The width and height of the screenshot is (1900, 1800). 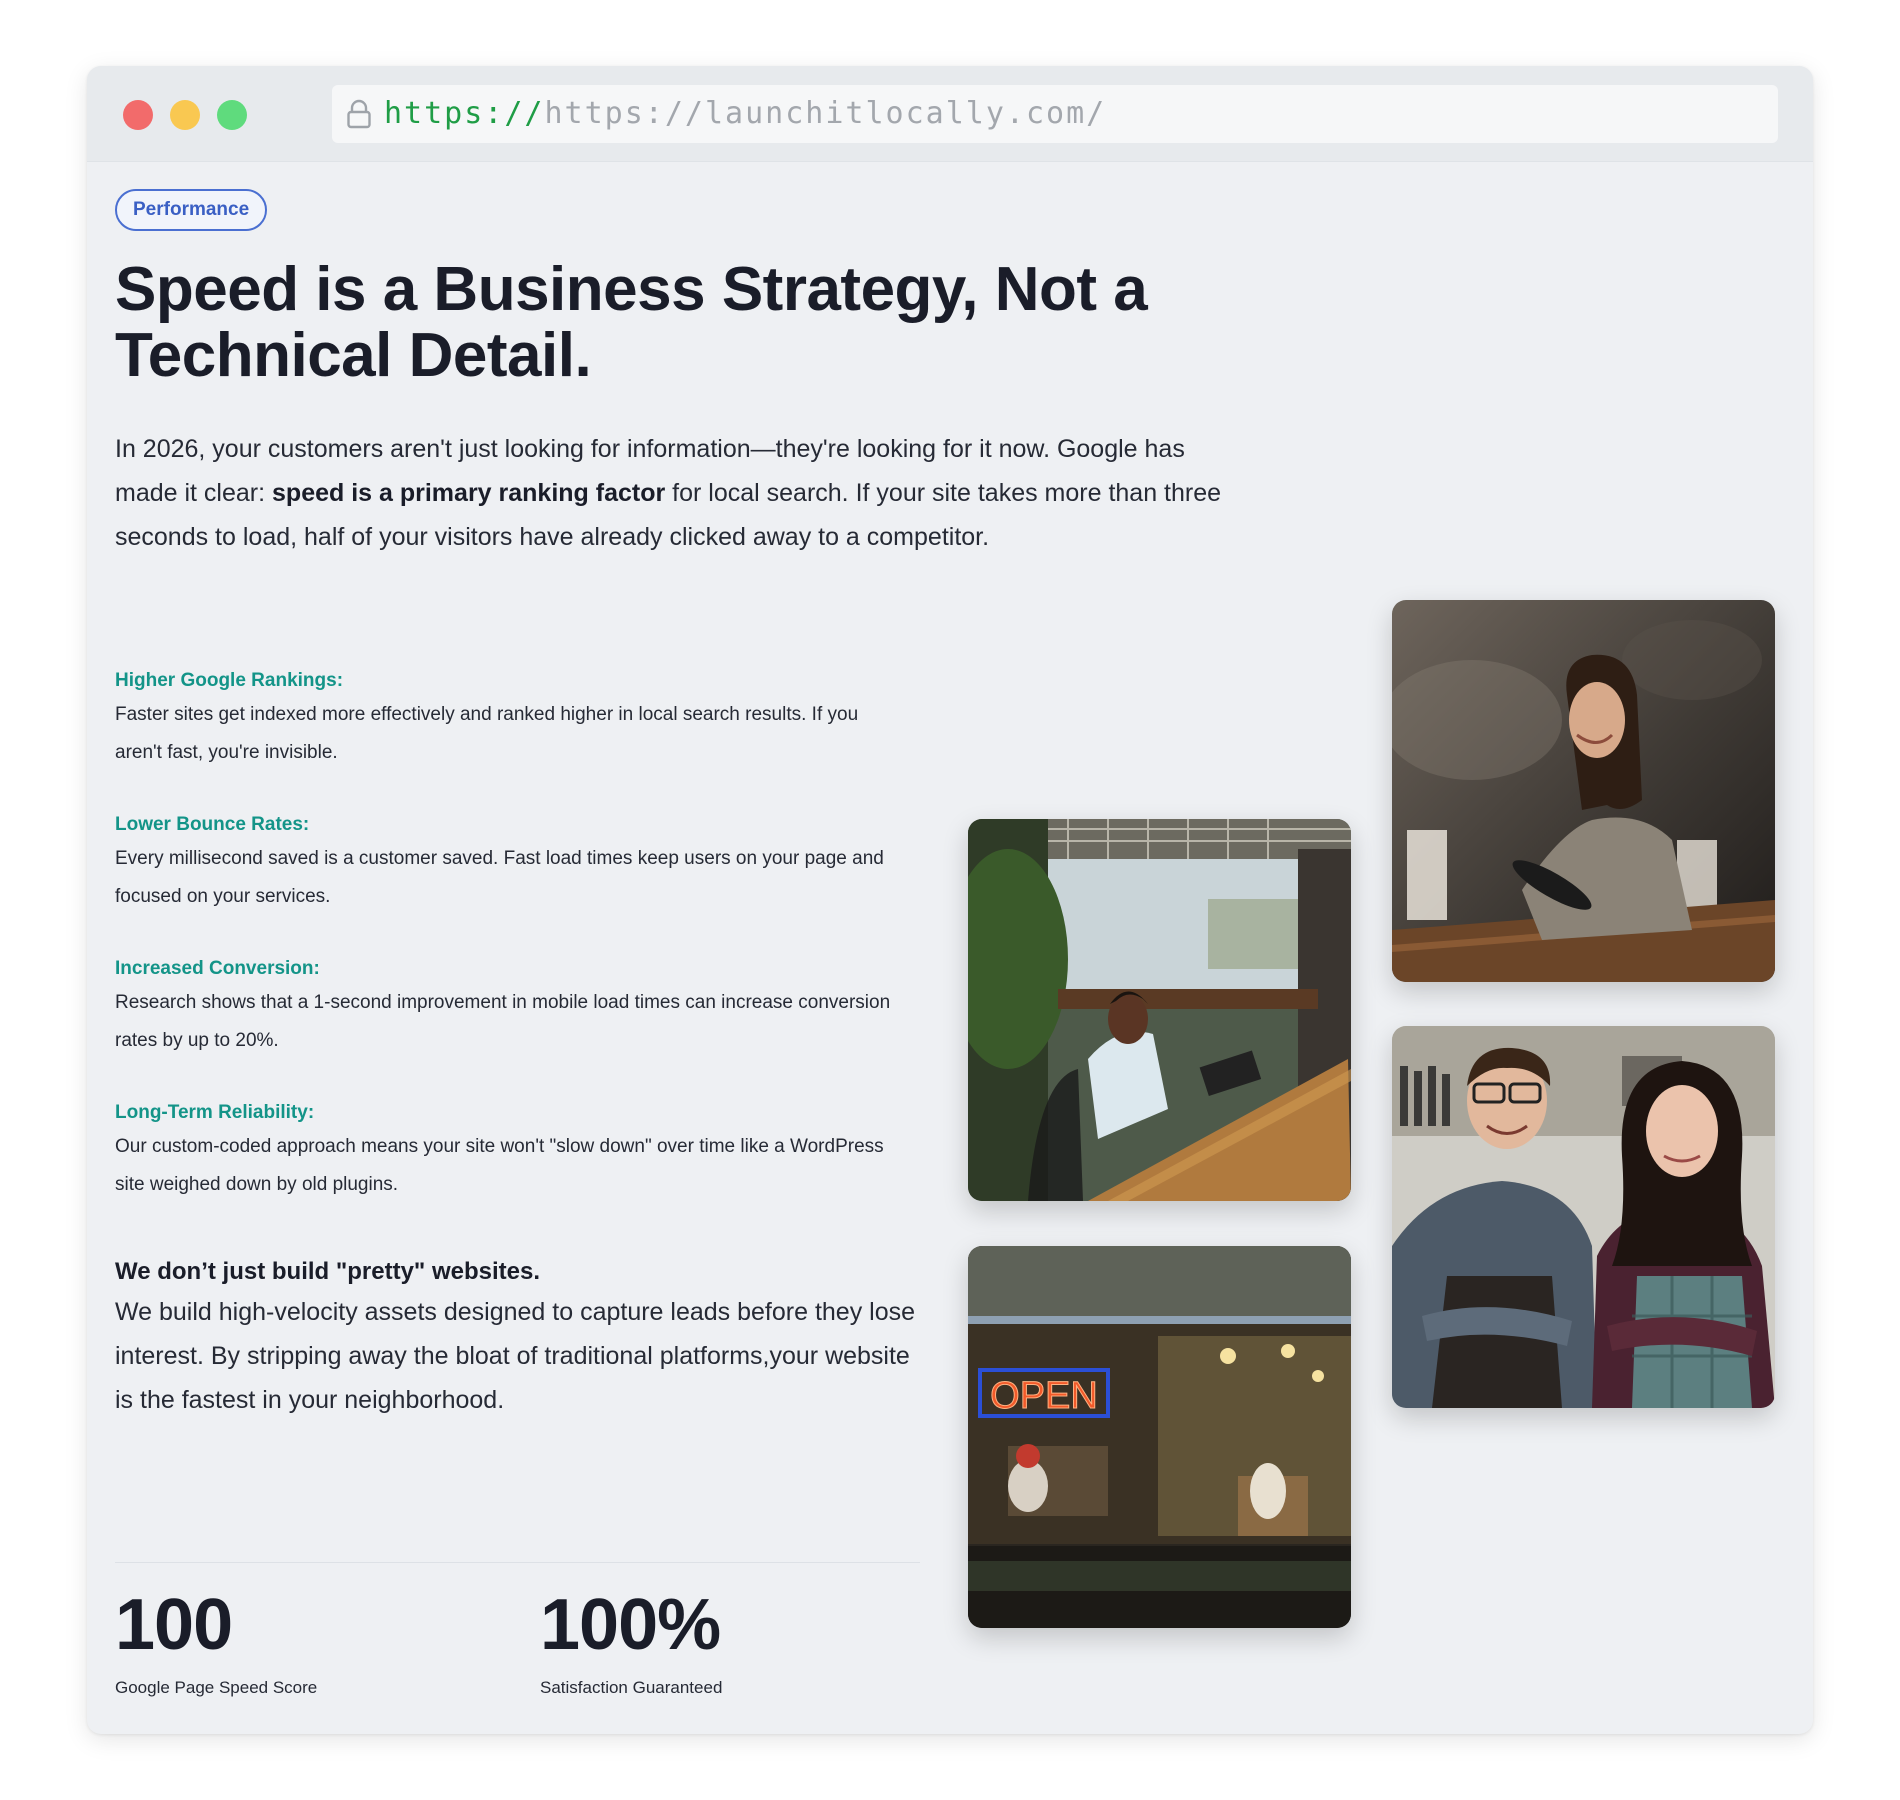 What do you see at coordinates (630, 1625) in the screenshot?
I see `stat-value: 100%` at bounding box center [630, 1625].